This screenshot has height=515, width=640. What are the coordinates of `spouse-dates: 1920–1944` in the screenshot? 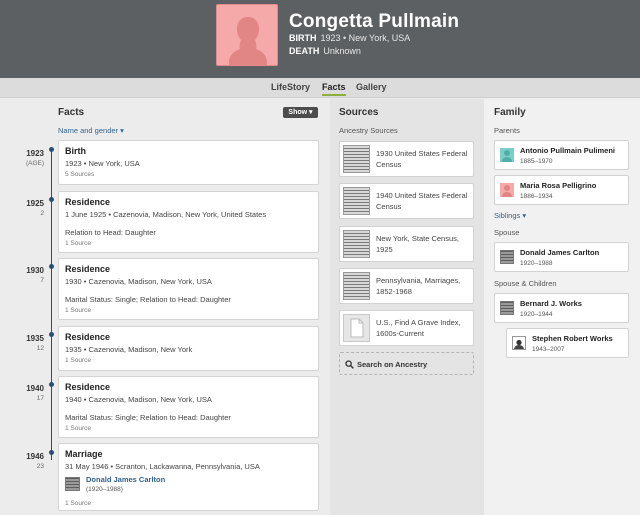 It's located at (536, 314).